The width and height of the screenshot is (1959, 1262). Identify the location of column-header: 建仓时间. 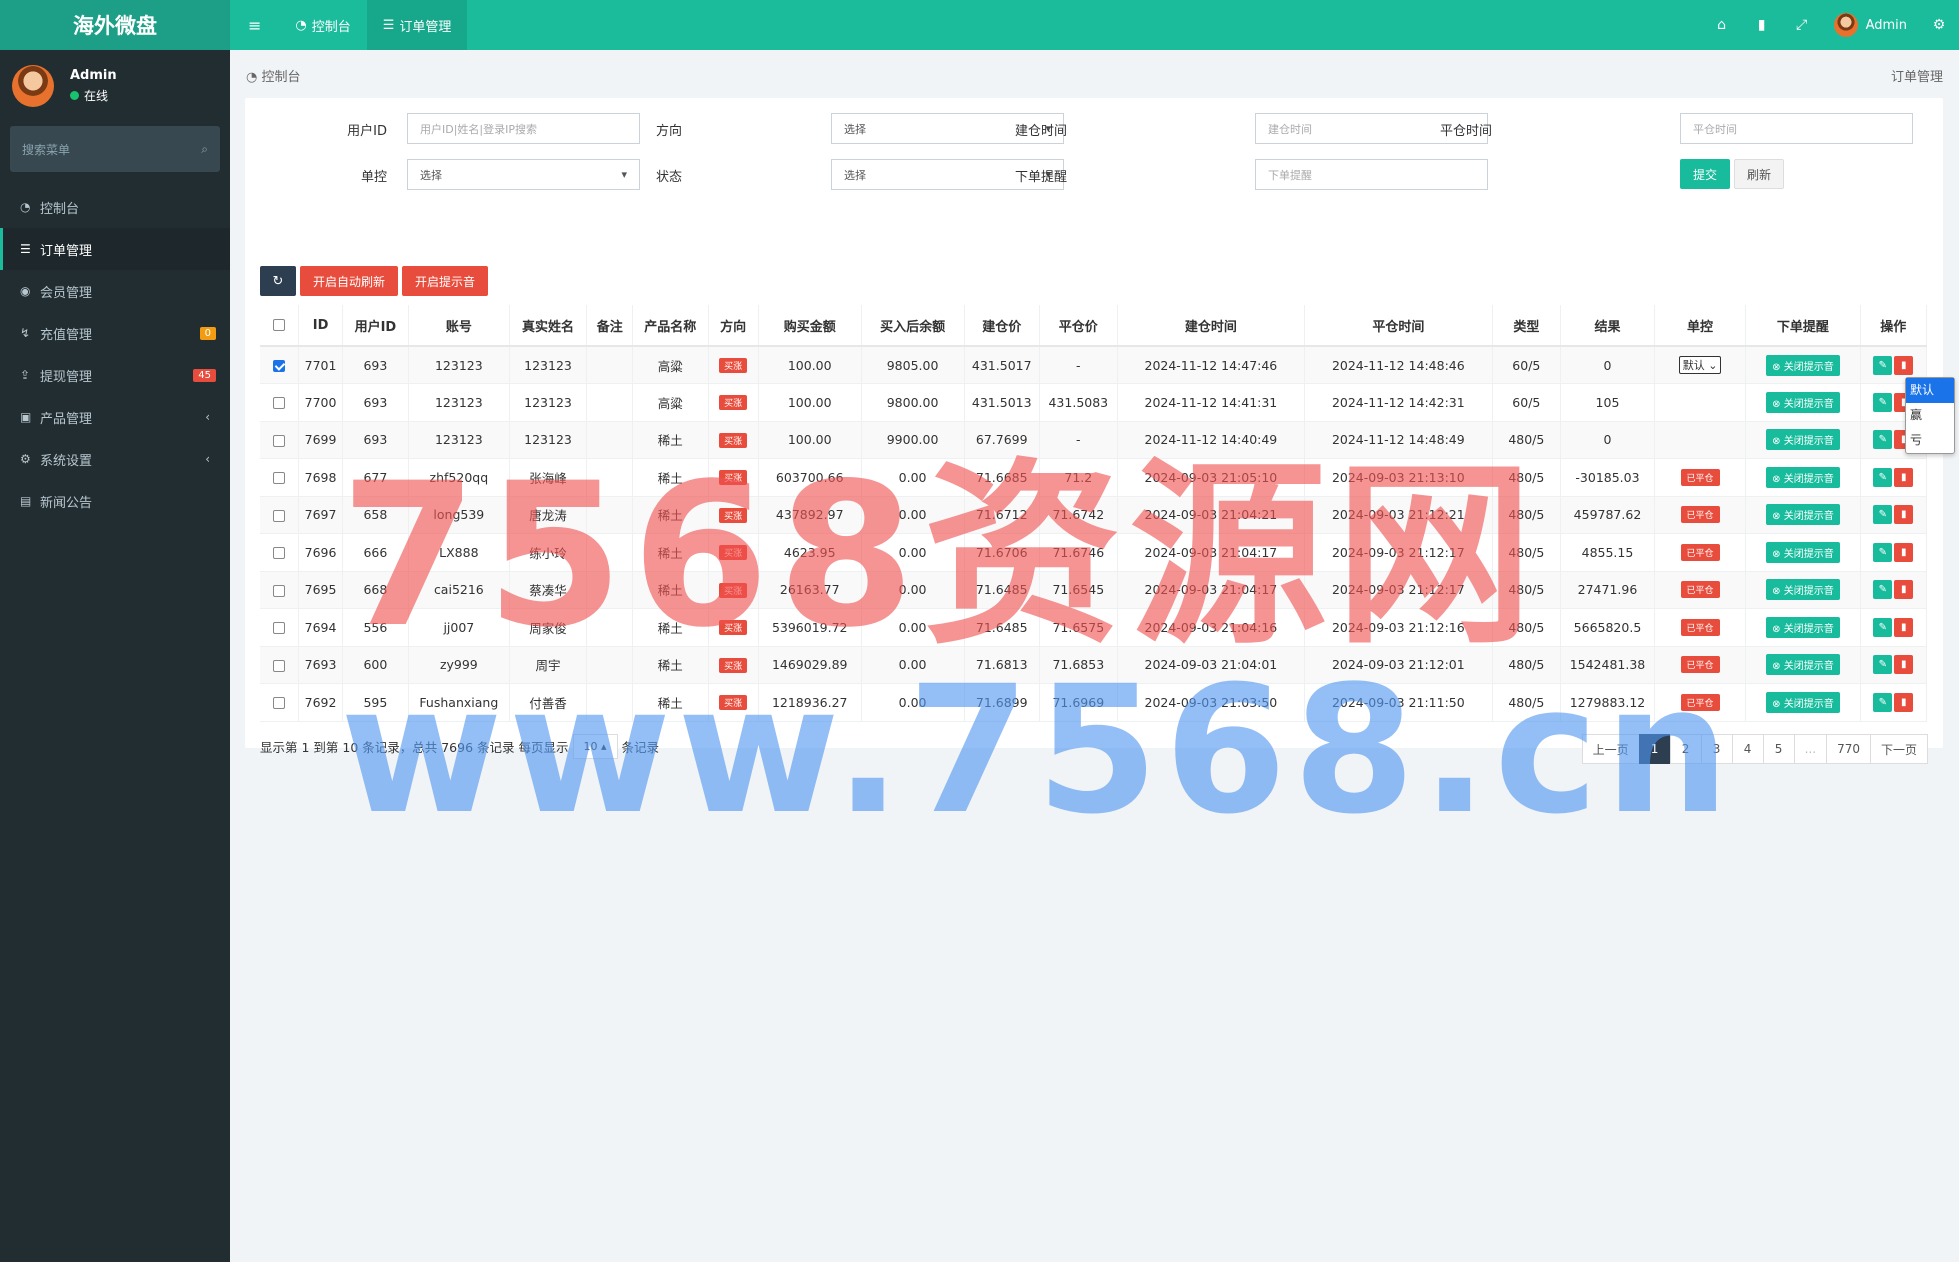
(1211, 326).